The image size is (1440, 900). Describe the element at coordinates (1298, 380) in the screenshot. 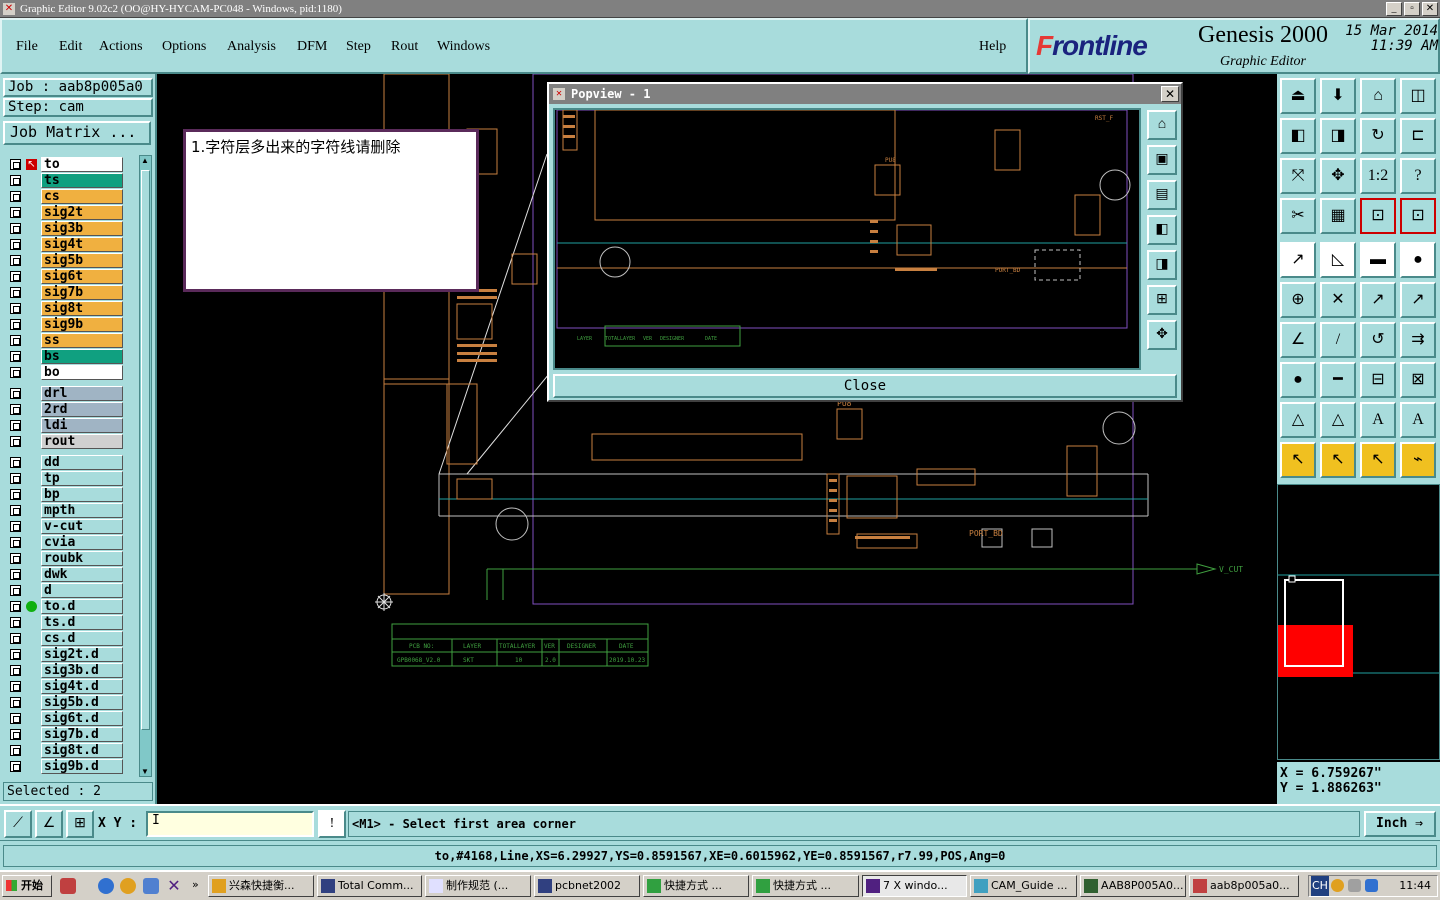

I see `red-node-icon: ●` at that location.